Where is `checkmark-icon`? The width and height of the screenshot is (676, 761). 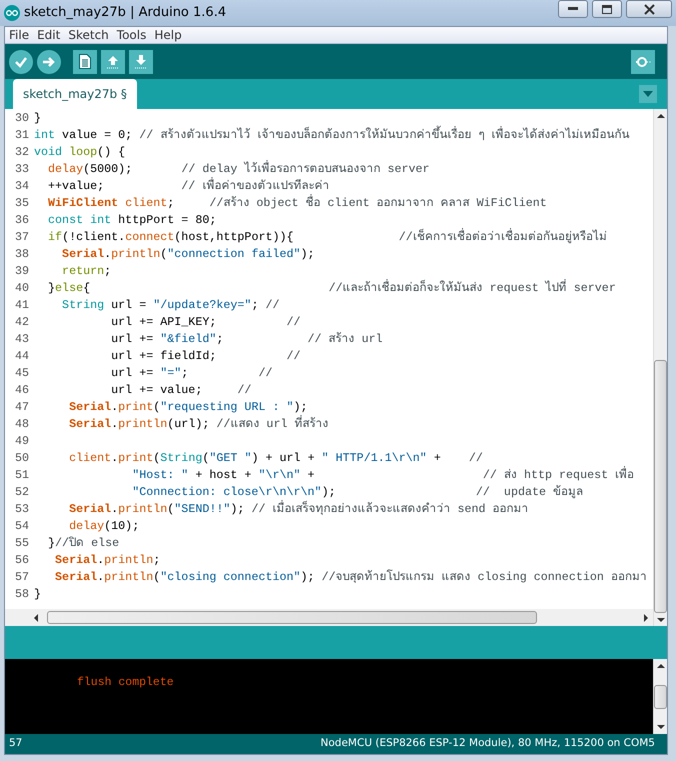
checkmark-icon is located at coordinates (21, 62).